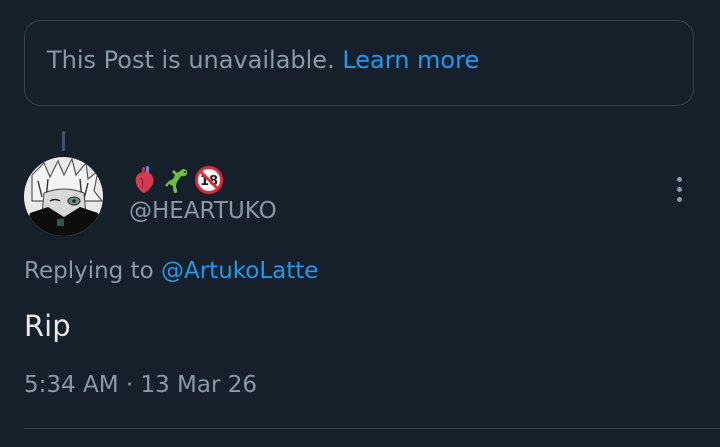 This screenshot has width=720, height=447. I want to click on unavailable-notice: This Post is unavailable. Learn more, so click(263, 60).